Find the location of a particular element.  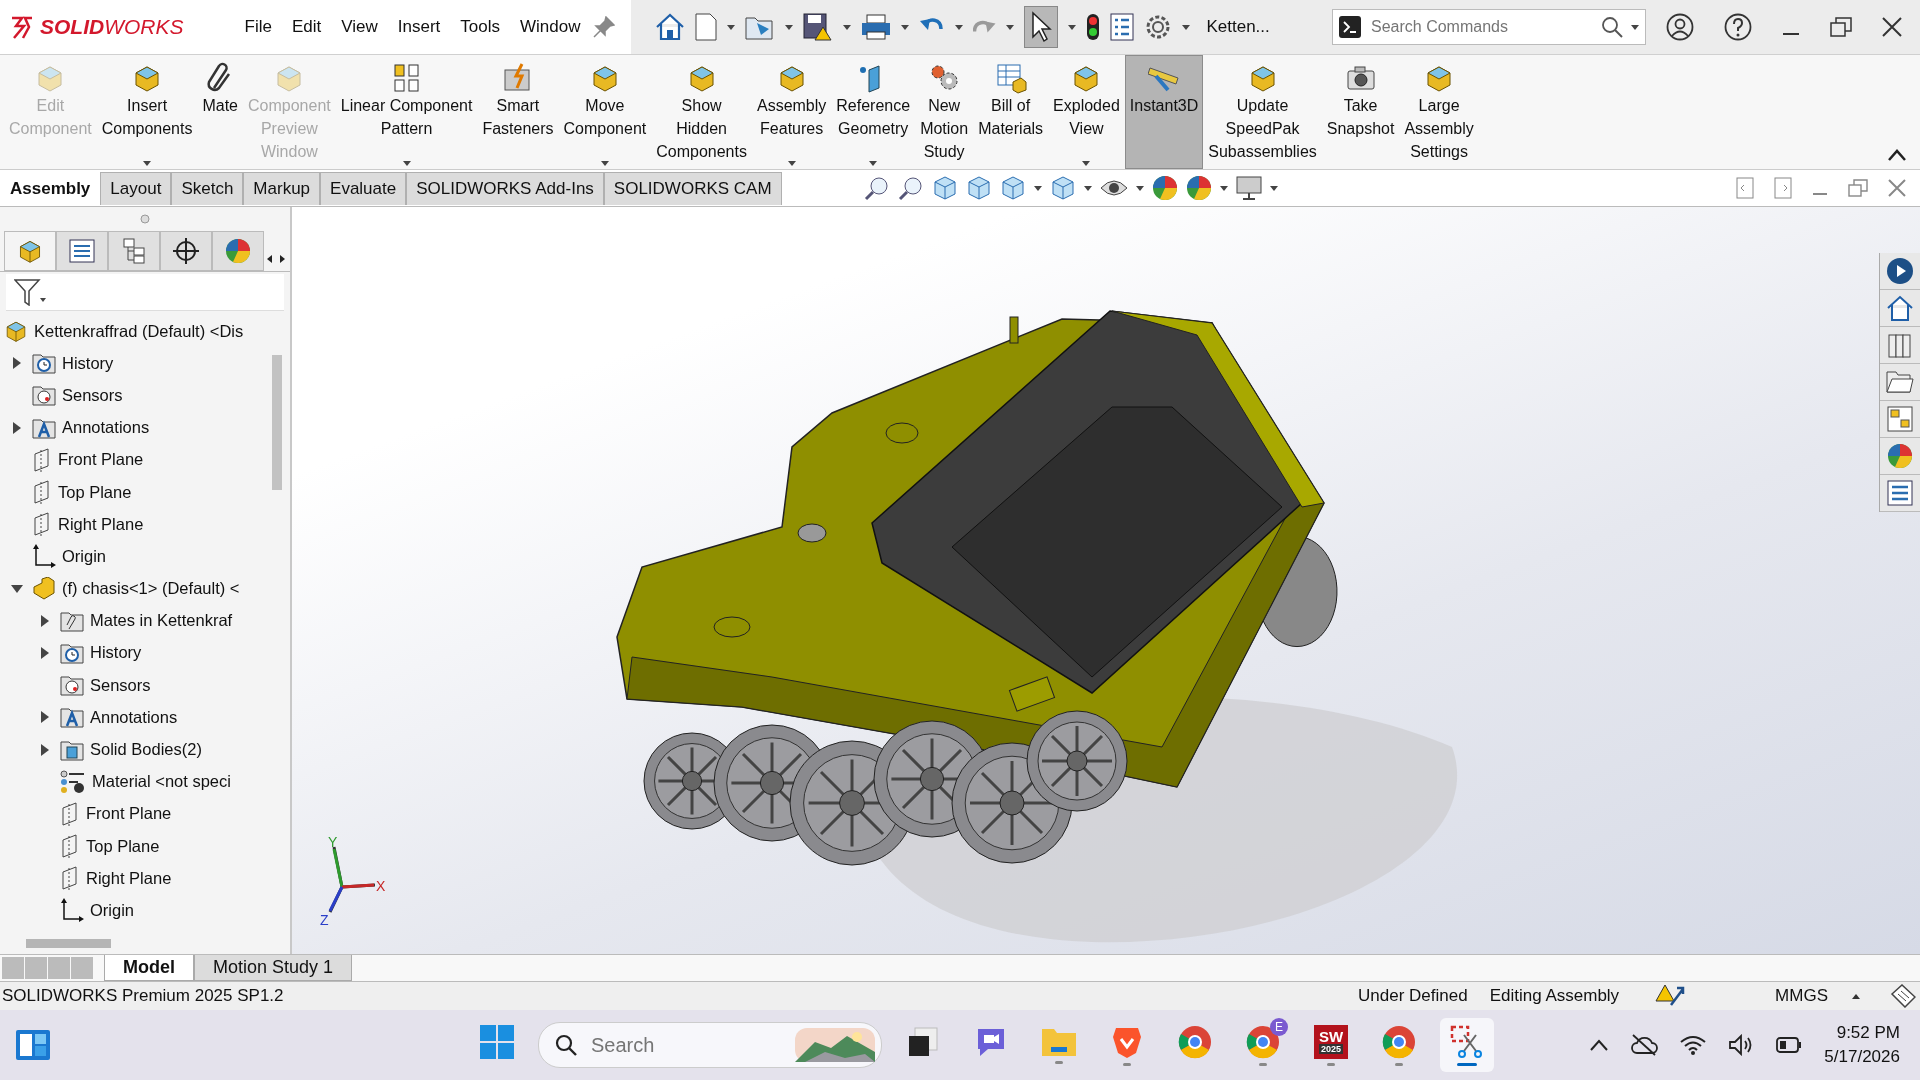

save-warning-icon is located at coordinates (818, 27).